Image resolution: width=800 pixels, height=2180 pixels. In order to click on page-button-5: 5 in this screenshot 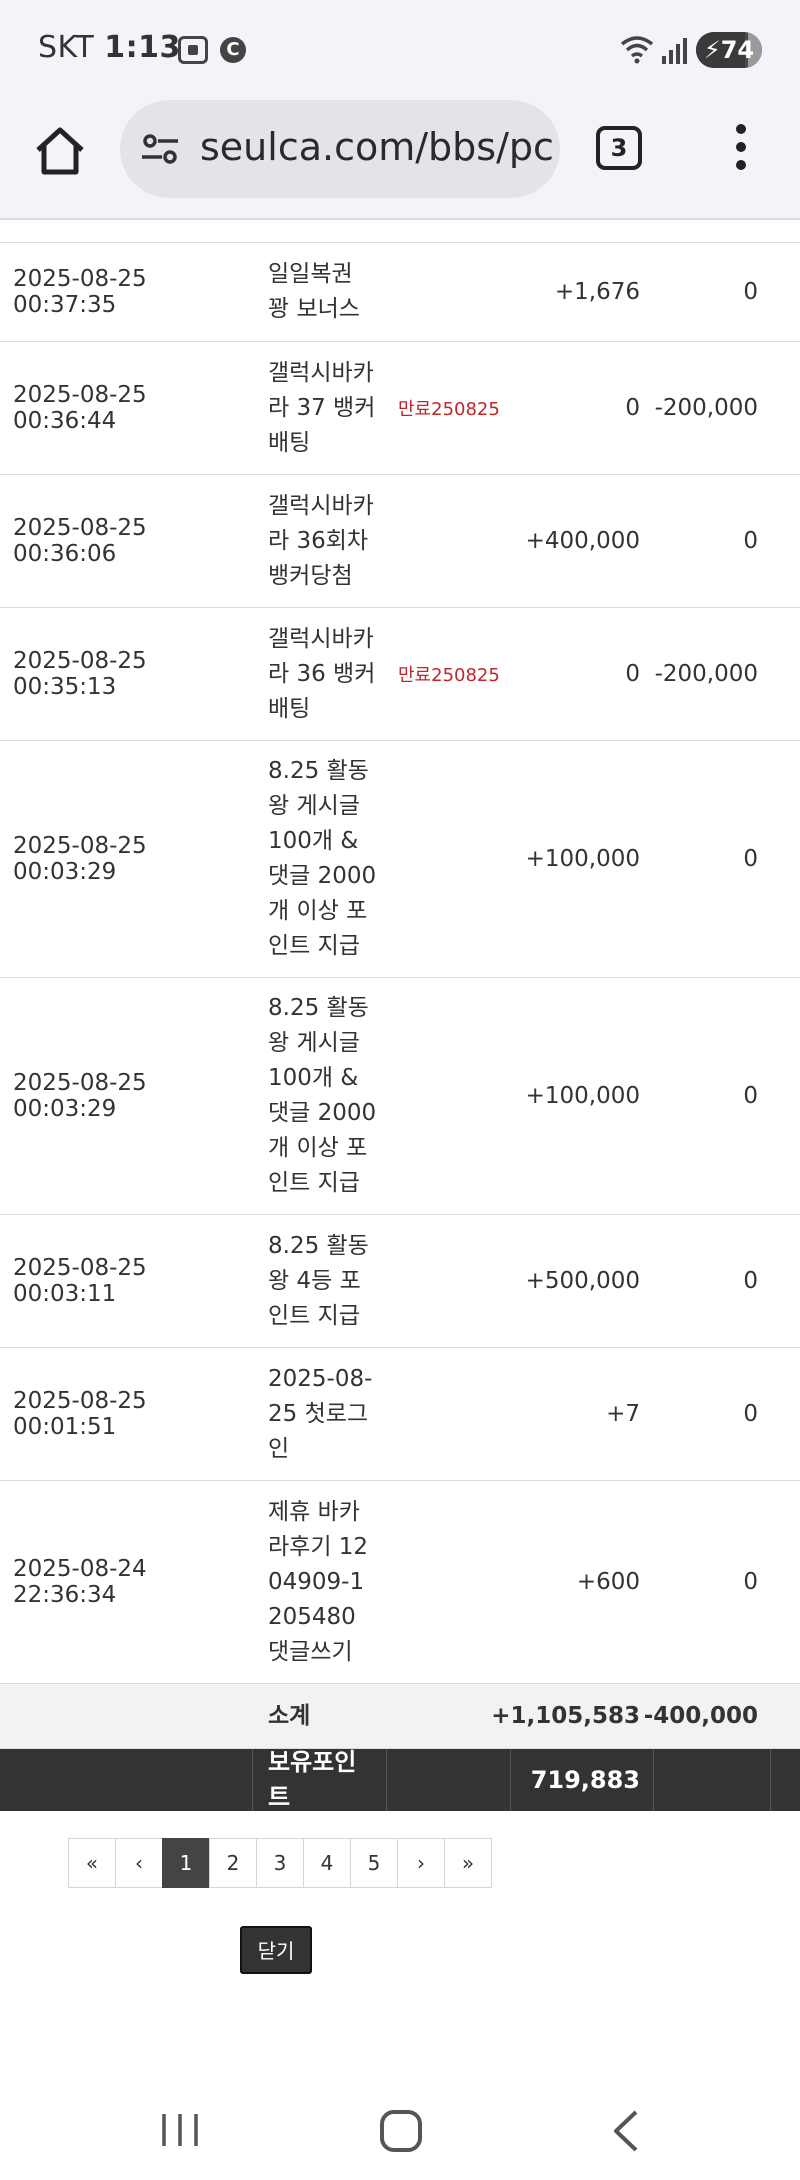, I will do `click(374, 1863)`.